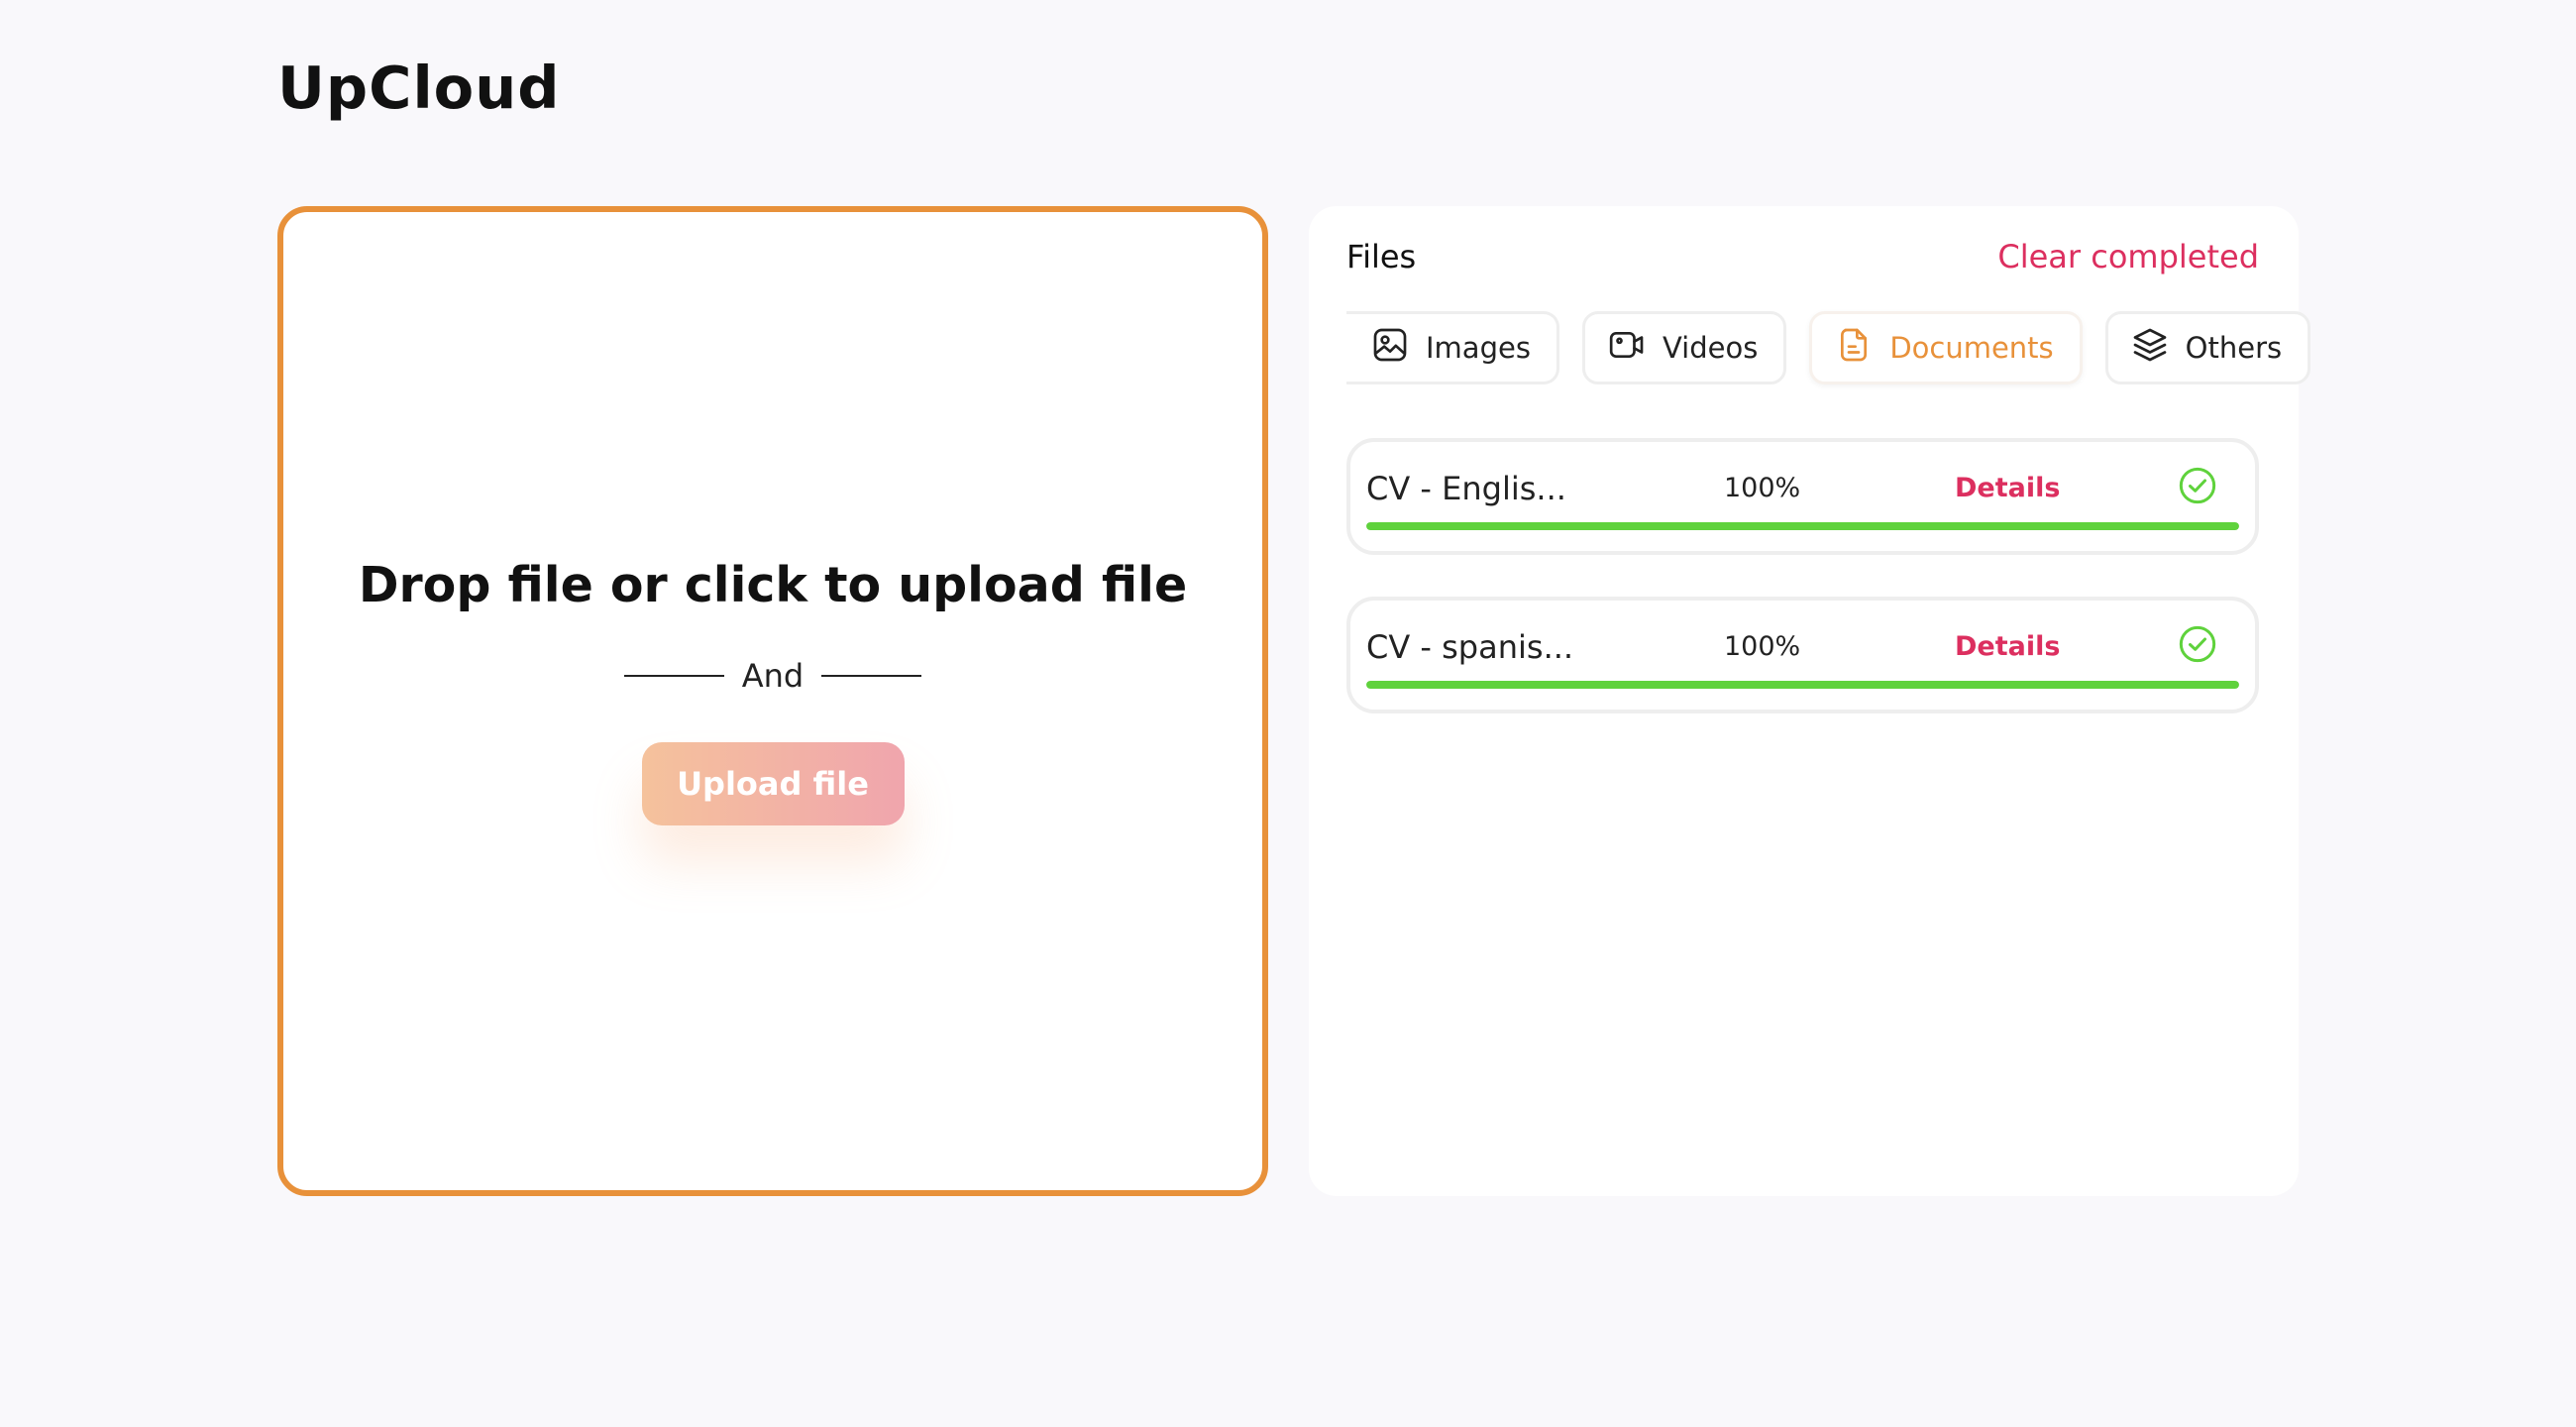  Describe the element at coordinates (1627, 348) in the screenshot. I see `video-icon` at that location.